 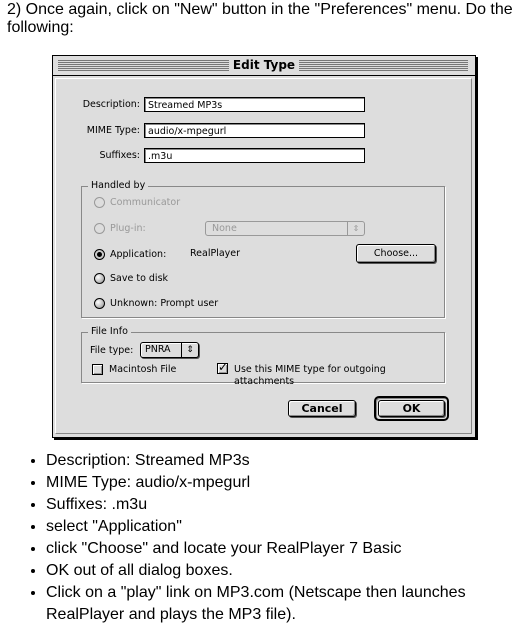 I want to click on communicator-radio, so click(x=99, y=202).